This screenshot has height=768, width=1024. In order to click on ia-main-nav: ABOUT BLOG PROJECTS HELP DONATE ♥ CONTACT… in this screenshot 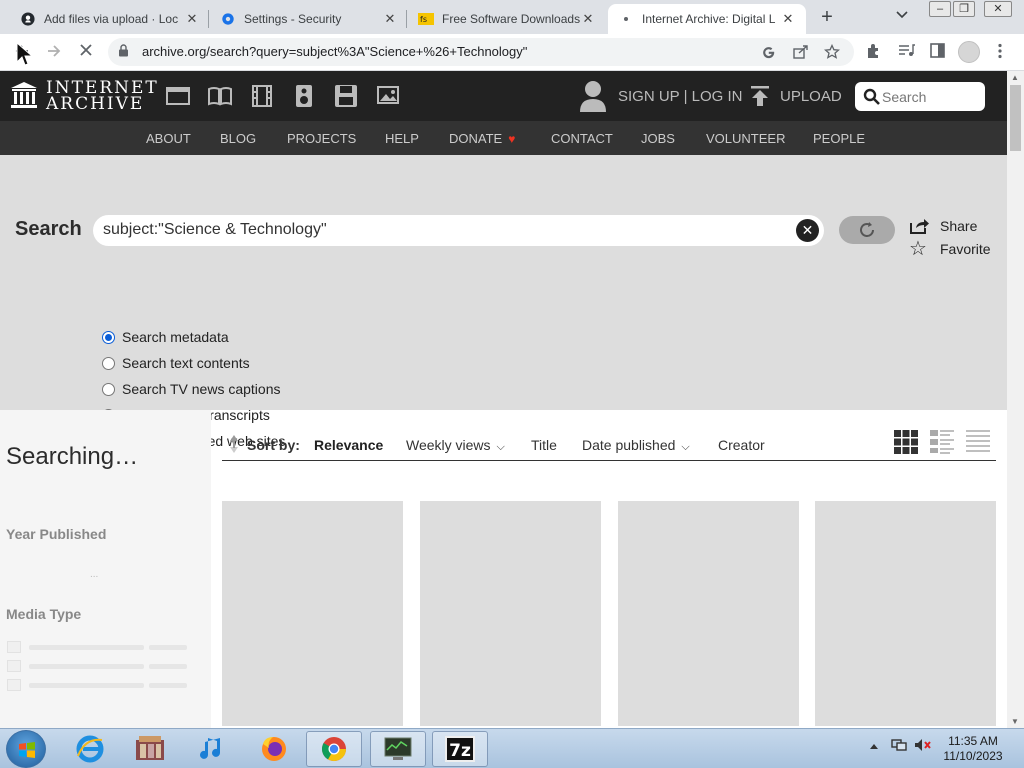, I will do `click(503, 138)`.